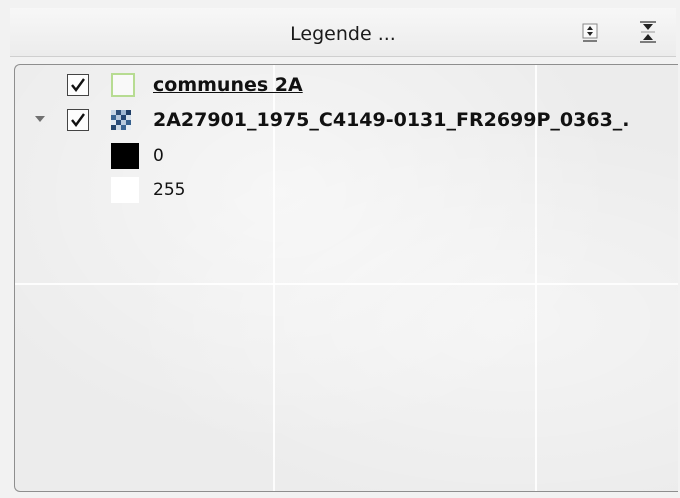  I want to click on raster-layer-icon, so click(121, 120).